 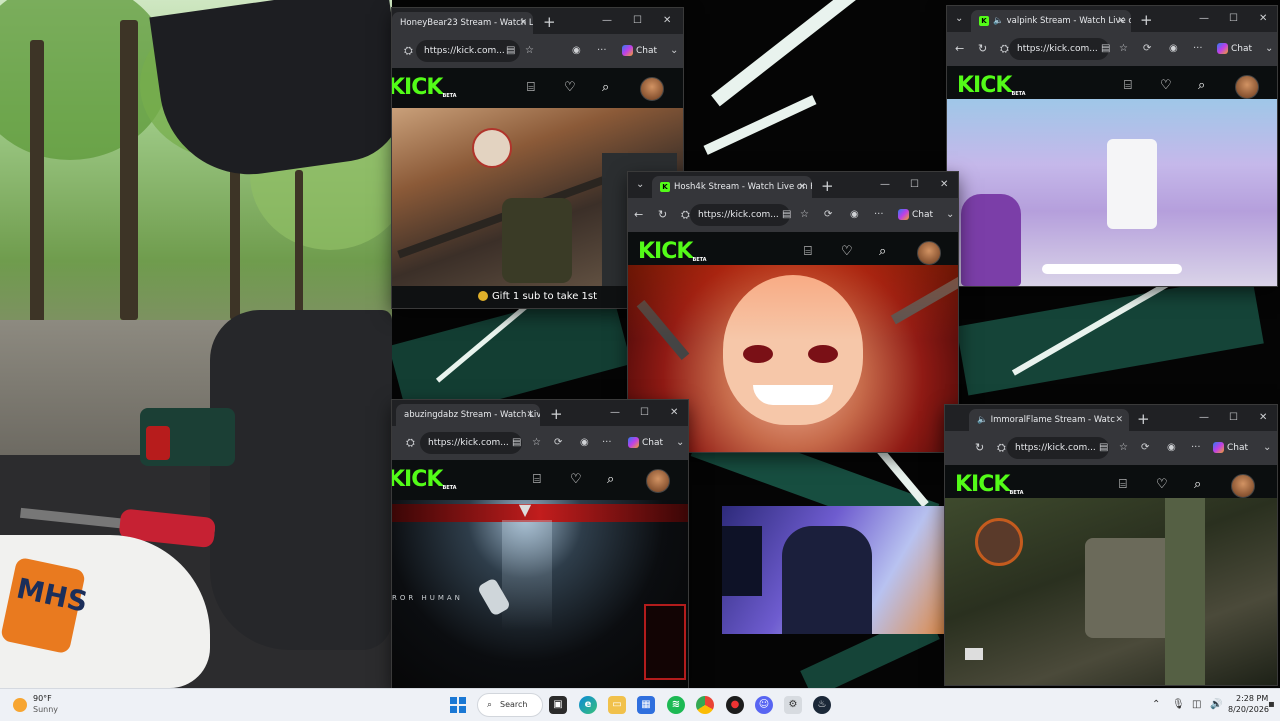 I want to click on network-icon: ◫, so click(x=1196, y=705).